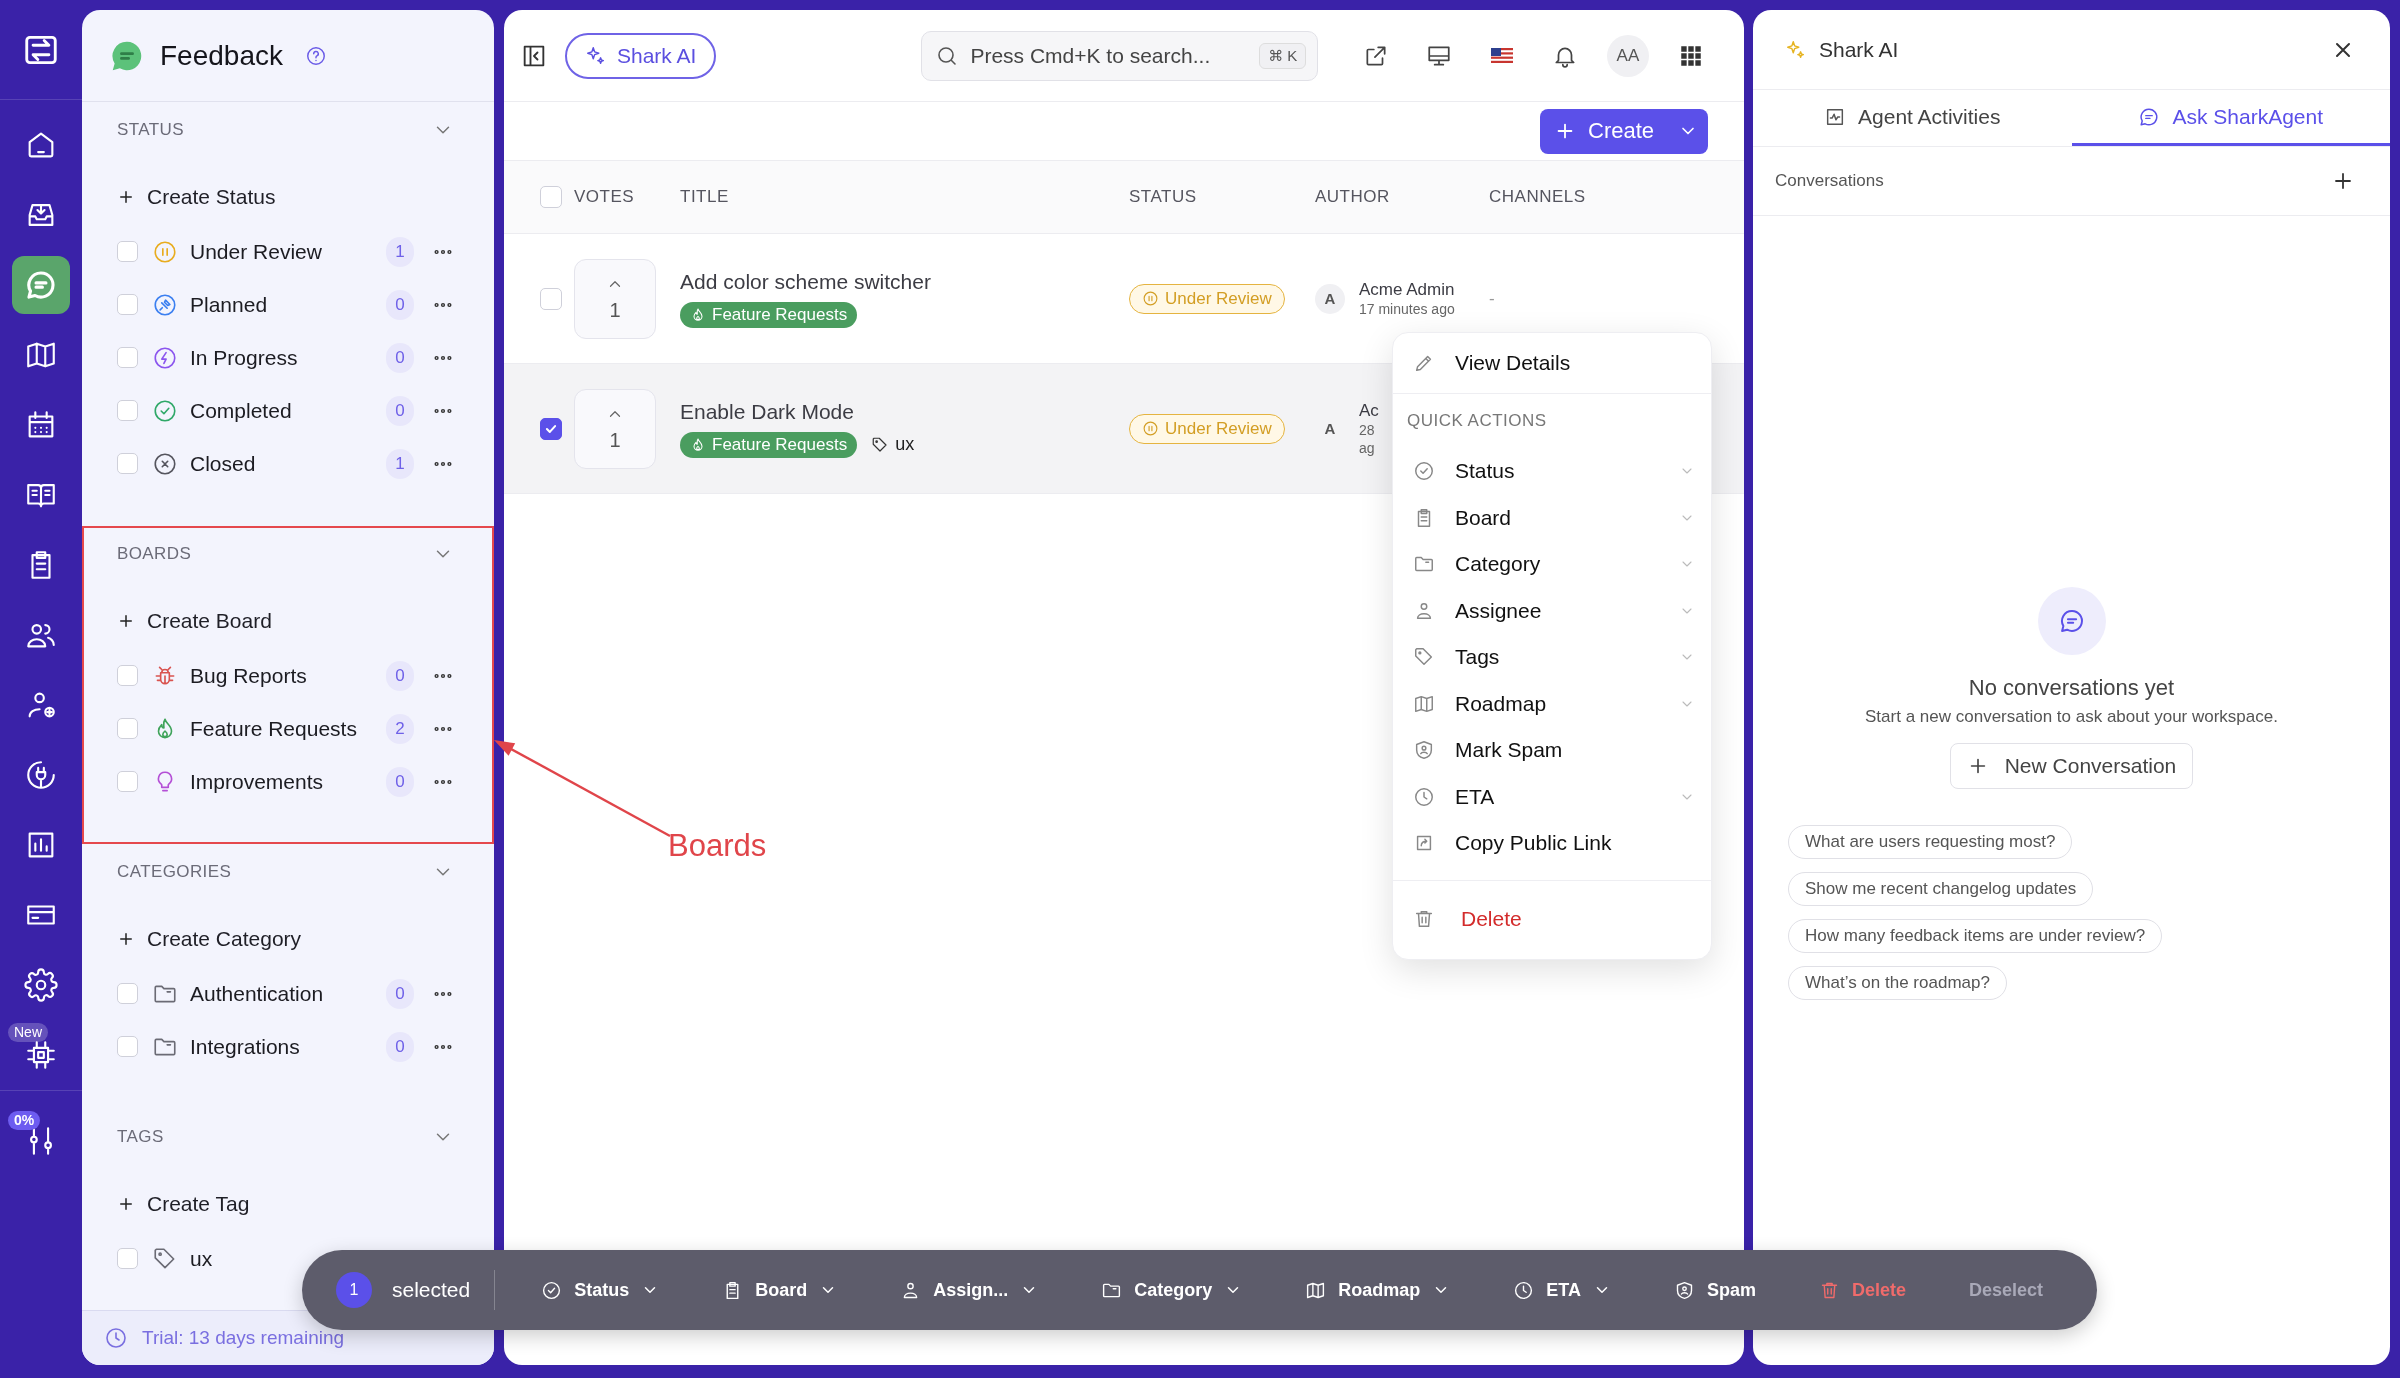 This screenshot has width=2400, height=1378. Describe the element at coordinates (2071, 766) in the screenshot. I see `new-conversation-button: New Conversation` at that location.